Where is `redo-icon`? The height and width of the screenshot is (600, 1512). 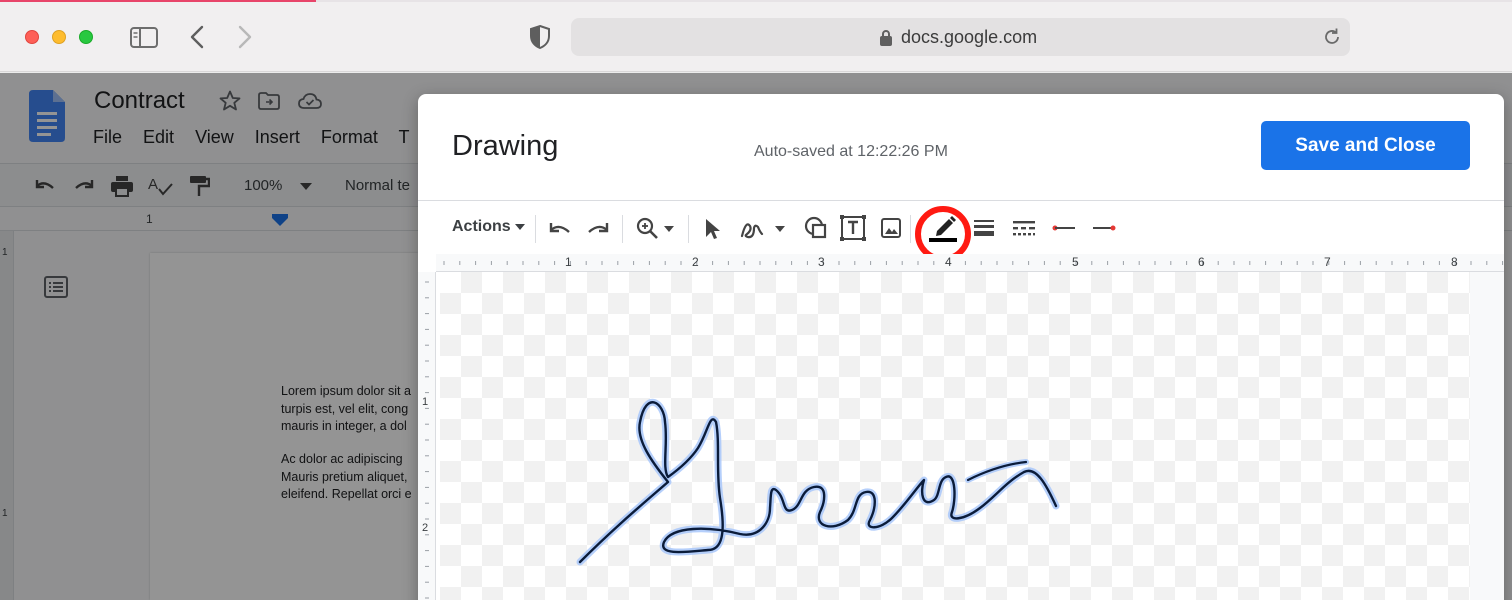 redo-icon is located at coordinates (598, 229).